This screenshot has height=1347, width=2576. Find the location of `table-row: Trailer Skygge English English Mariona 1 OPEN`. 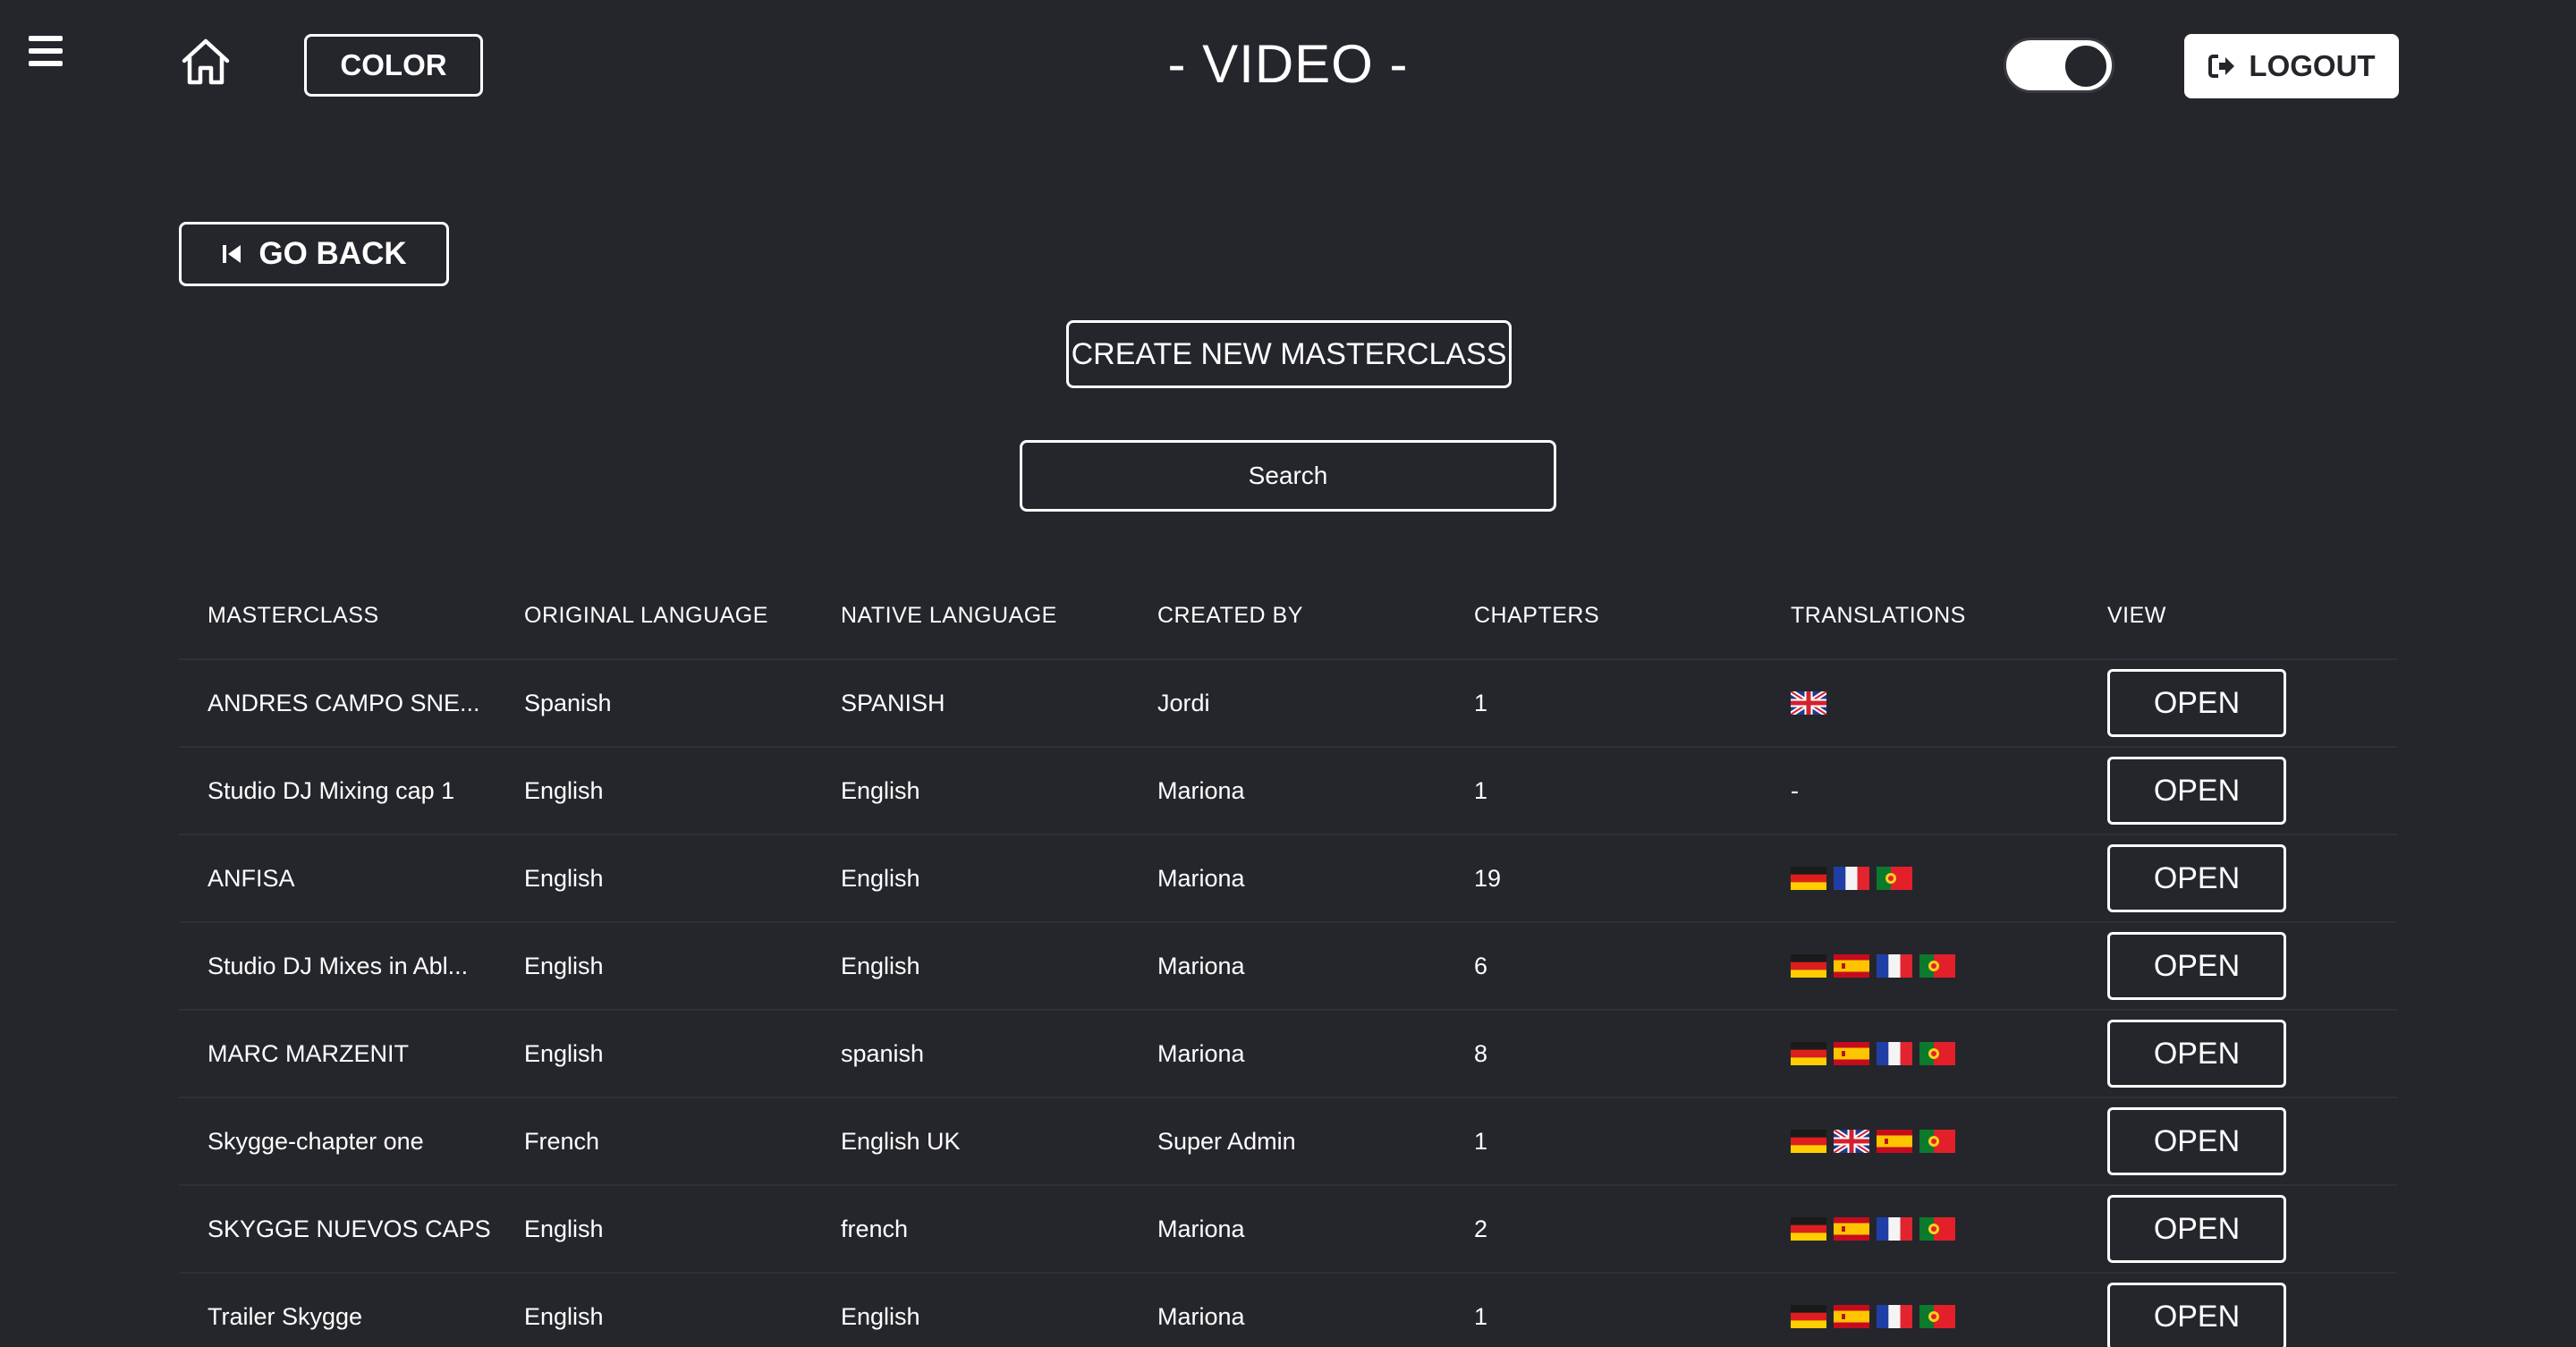

table-row: Trailer Skygge English English Mariona 1 OPEN is located at coordinates (1288, 1309).